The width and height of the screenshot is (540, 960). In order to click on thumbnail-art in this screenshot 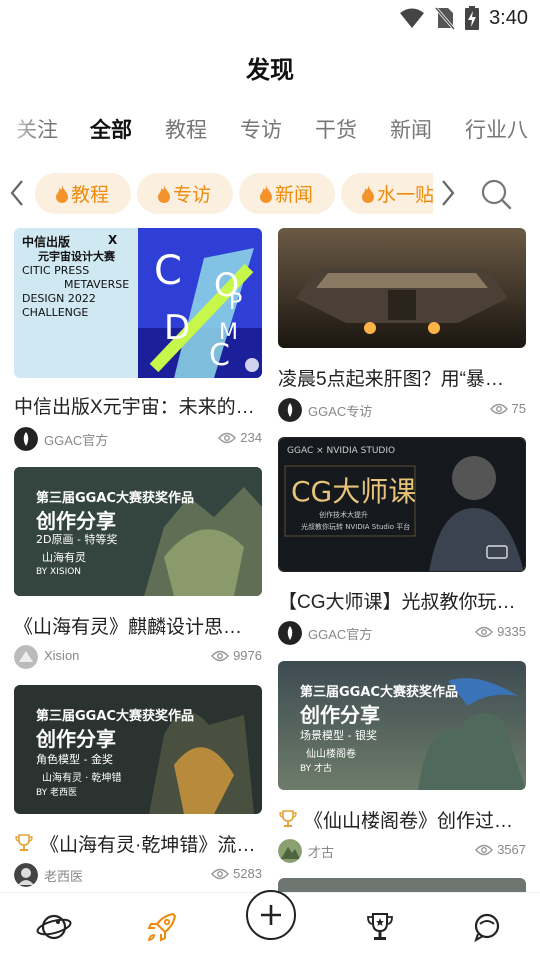, I will do `click(402, 288)`.